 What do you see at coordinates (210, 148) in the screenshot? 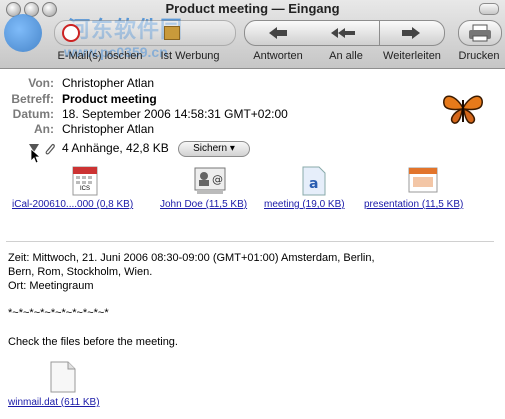
I see `save-label: Sichern` at bounding box center [210, 148].